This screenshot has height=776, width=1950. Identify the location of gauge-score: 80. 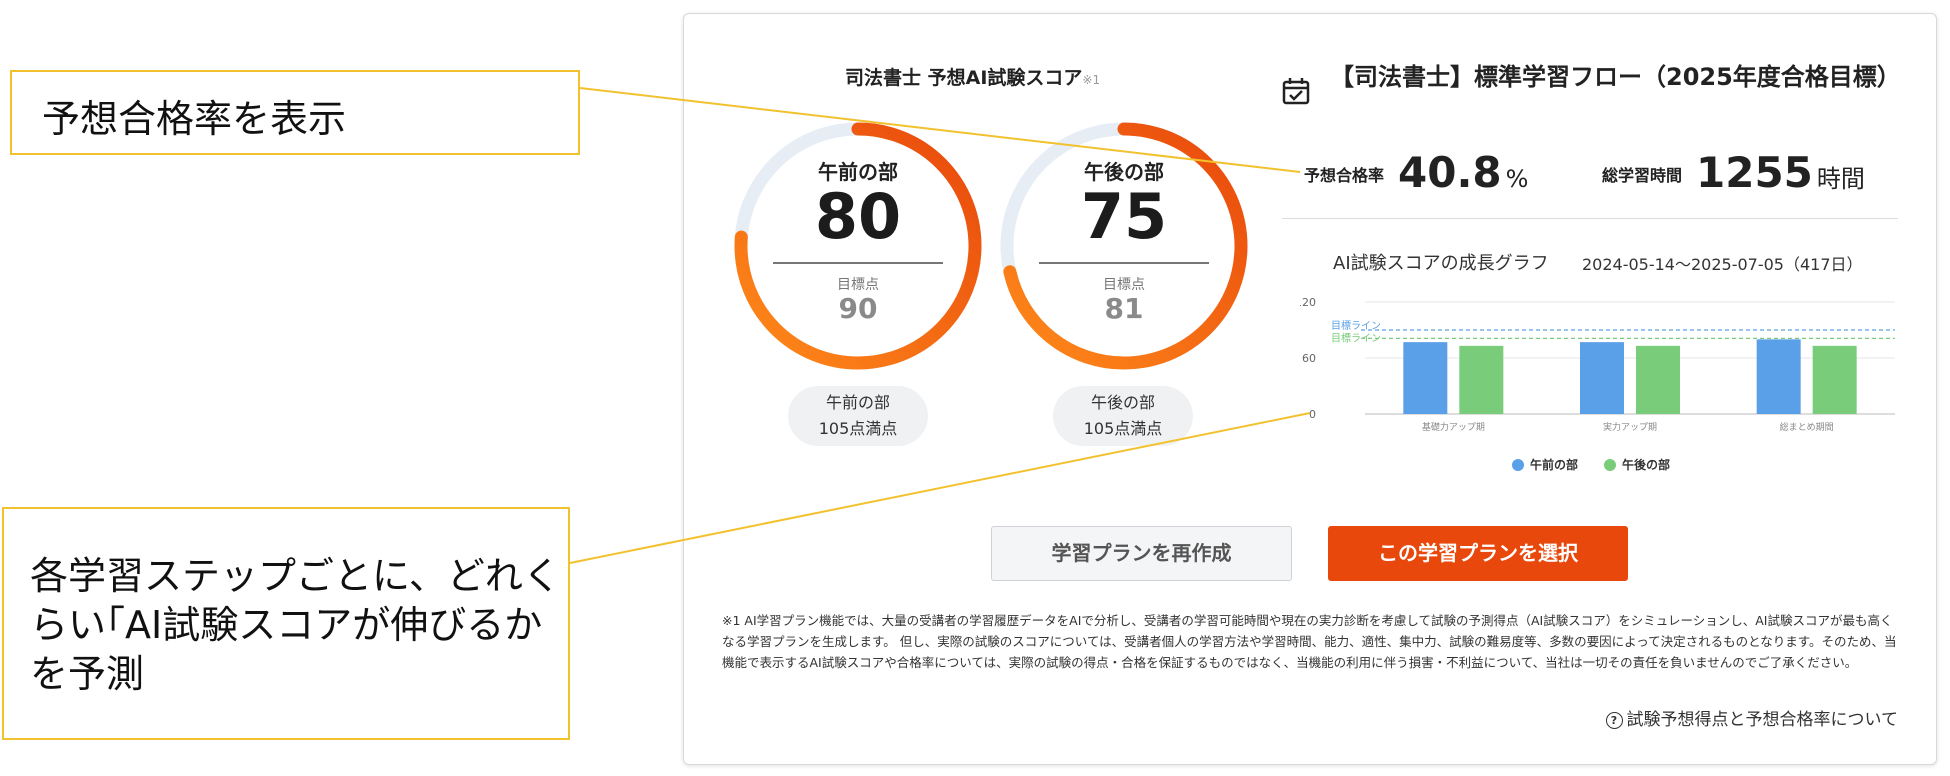
(858, 216).